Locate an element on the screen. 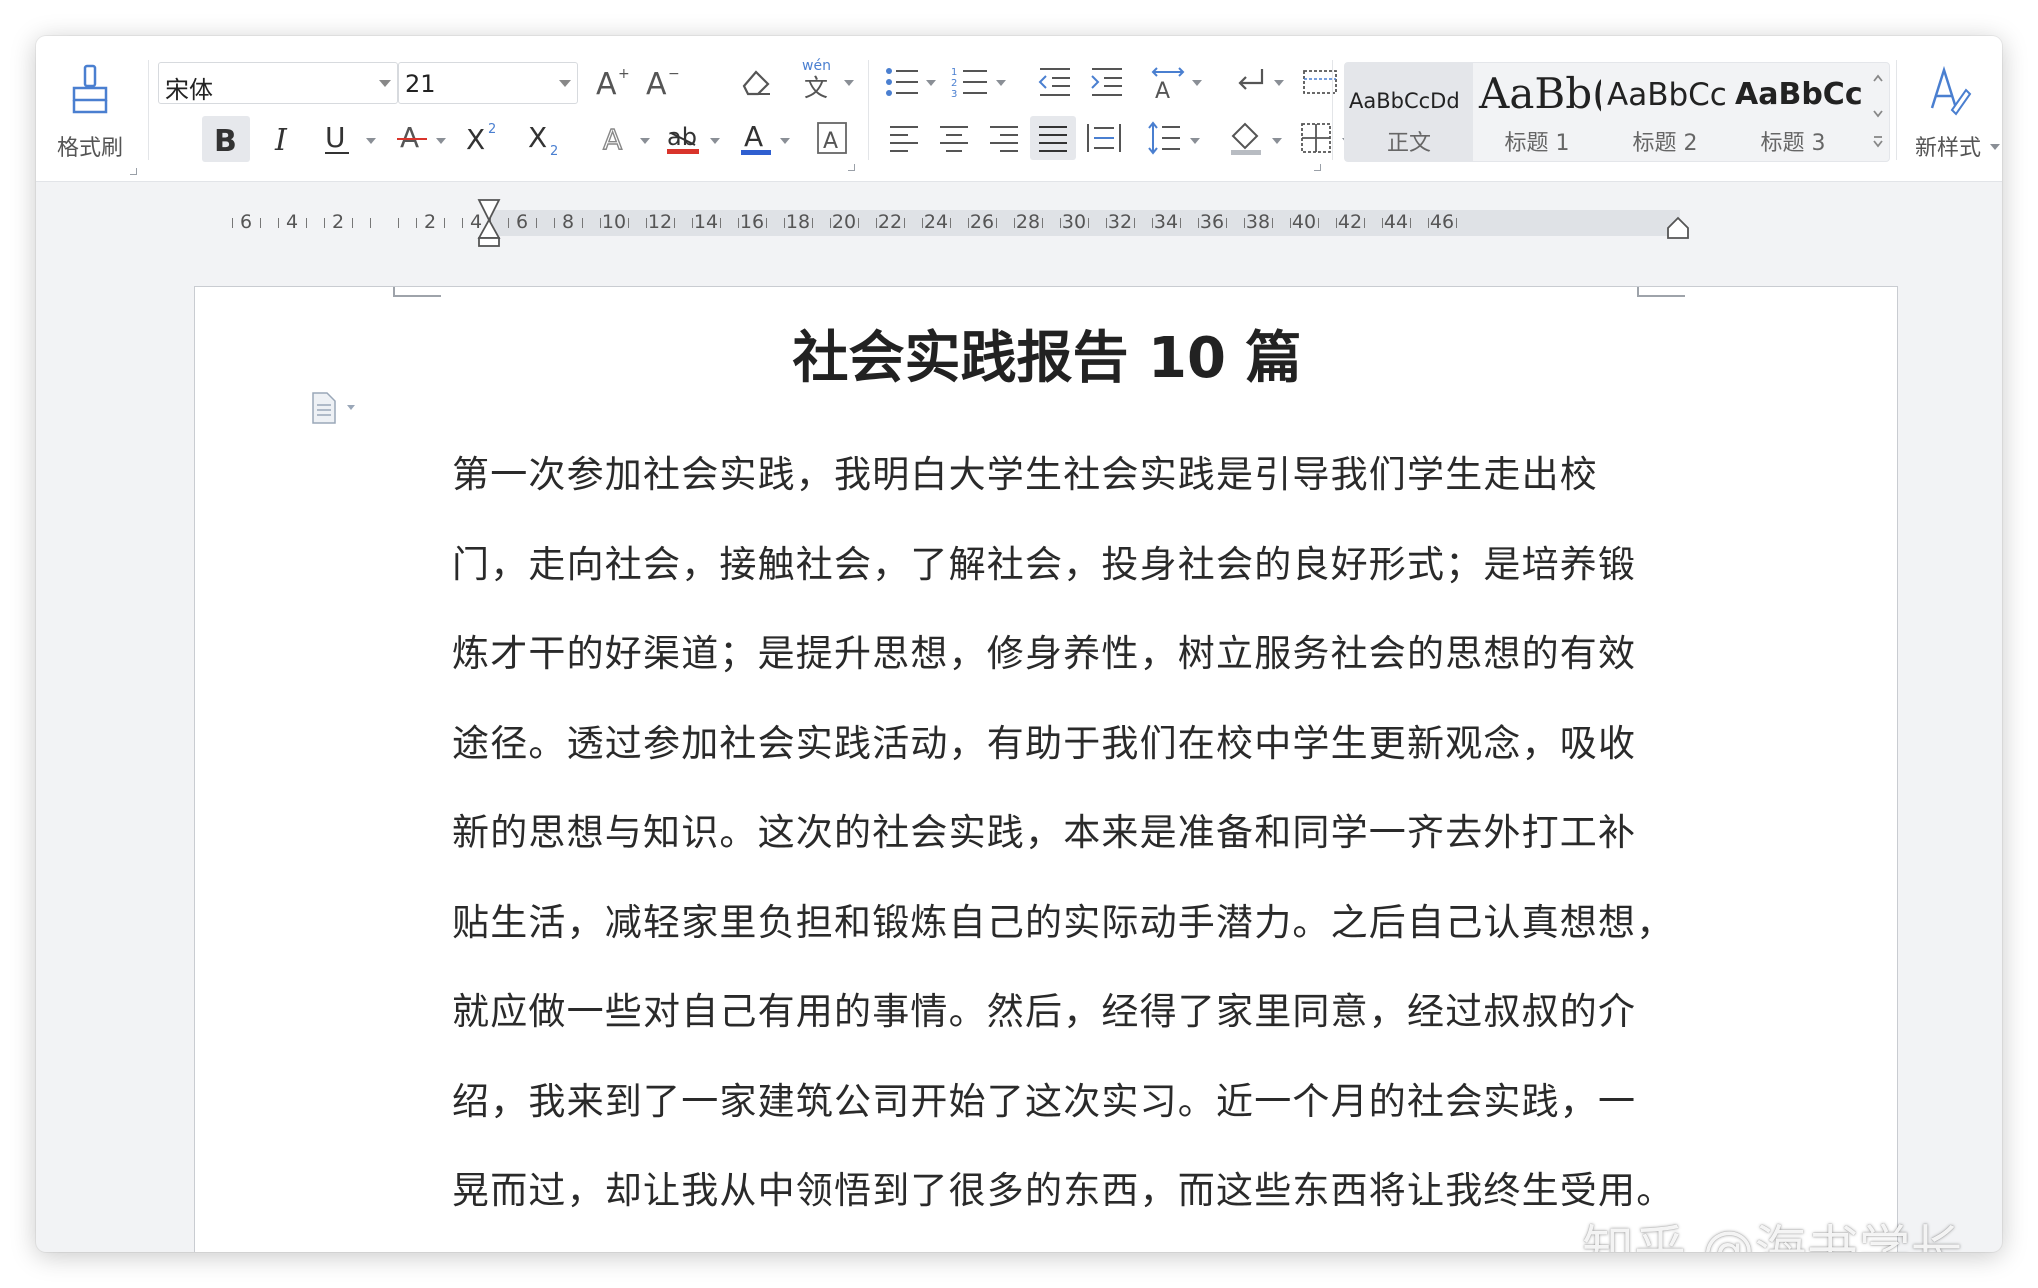  align-right-button is located at coordinates (1004, 138).